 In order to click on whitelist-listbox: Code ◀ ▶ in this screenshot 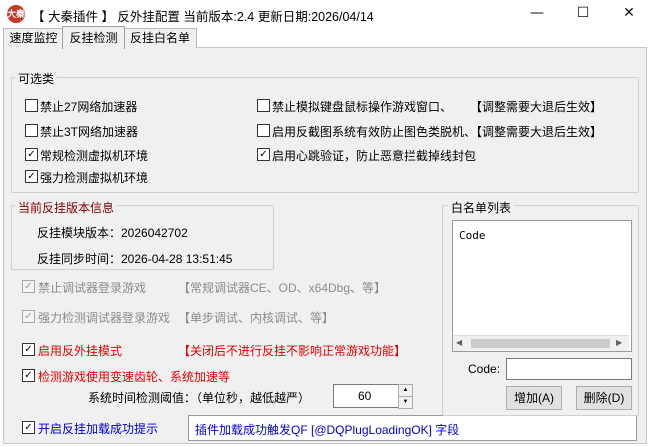, I will do `click(542, 286)`.